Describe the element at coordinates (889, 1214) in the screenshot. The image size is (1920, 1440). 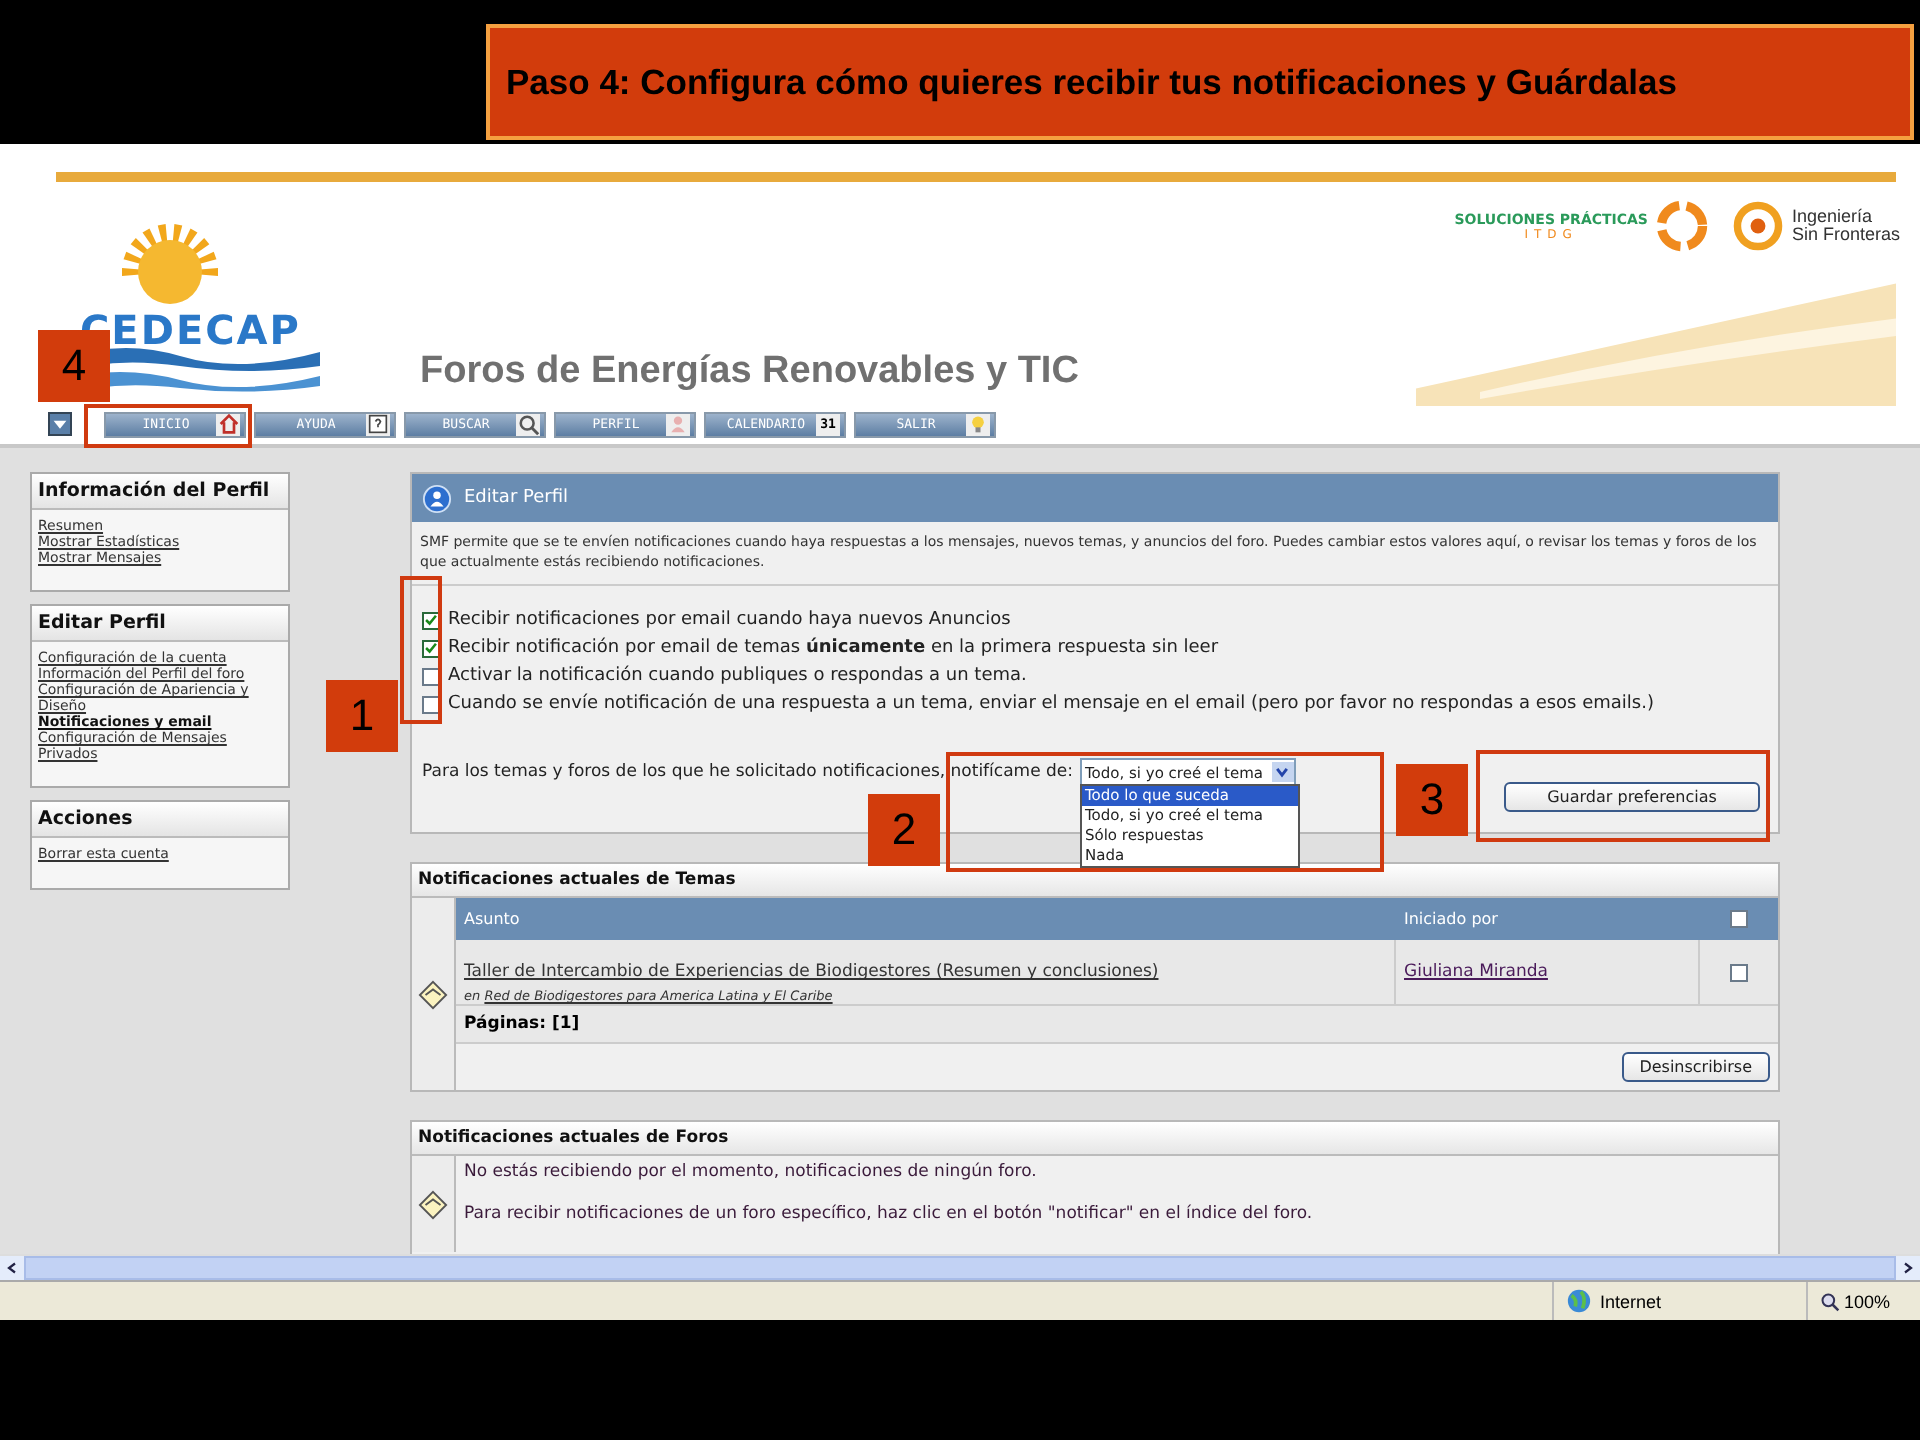
I see `info-text: Para recibir notificaciones de un foro específico, haz clic en el botón "notificar" en el índice del foro.` at that location.